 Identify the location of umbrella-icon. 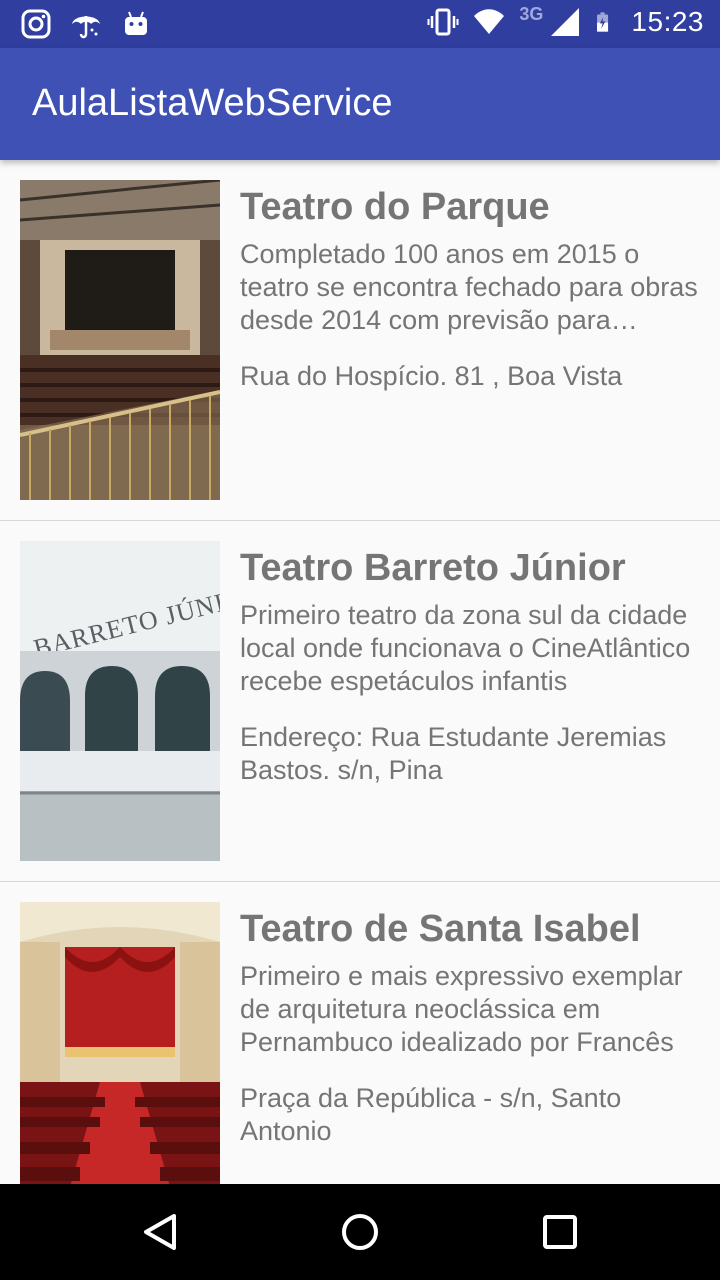
(86, 27).